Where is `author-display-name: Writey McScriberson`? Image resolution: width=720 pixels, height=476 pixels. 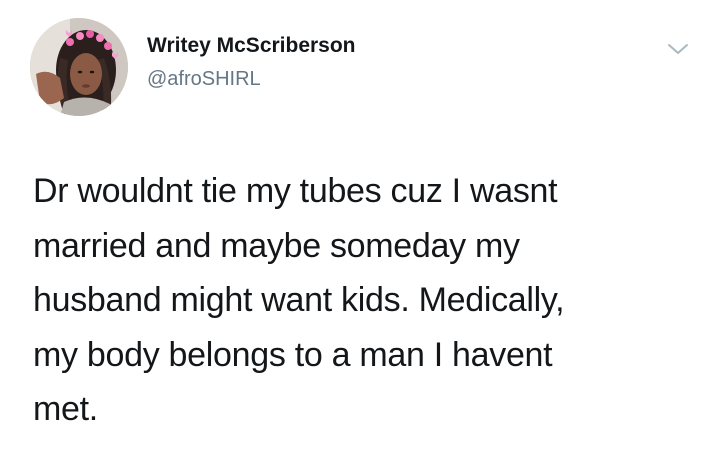
author-display-name: Writey McScriberson is located at coordinates (251, 46).